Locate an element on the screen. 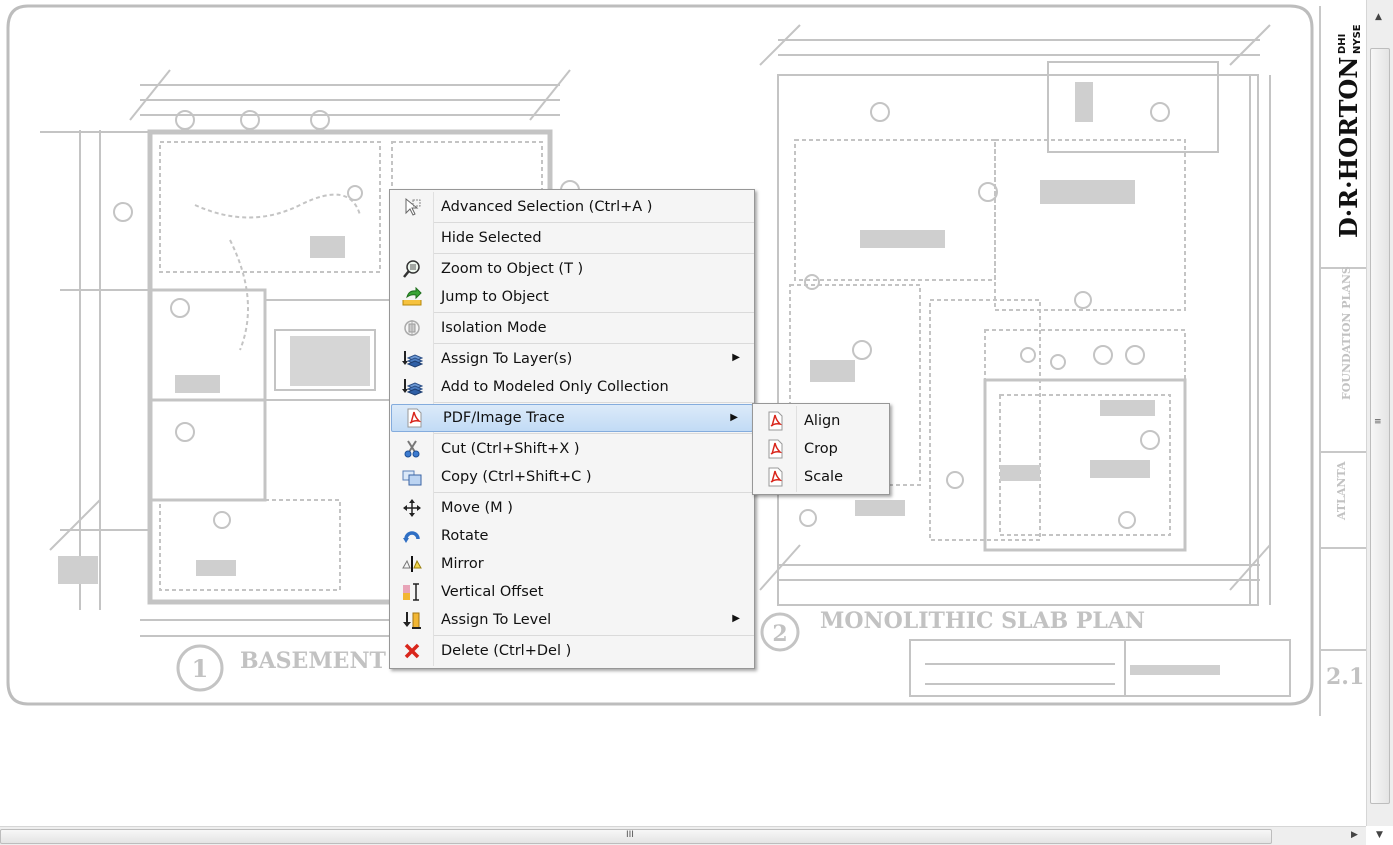 This screenshot has width=1393, height=845. menu-item-assign-to-layers: Assign To Layer(s) ▶ is located at coordinates (572, 359).